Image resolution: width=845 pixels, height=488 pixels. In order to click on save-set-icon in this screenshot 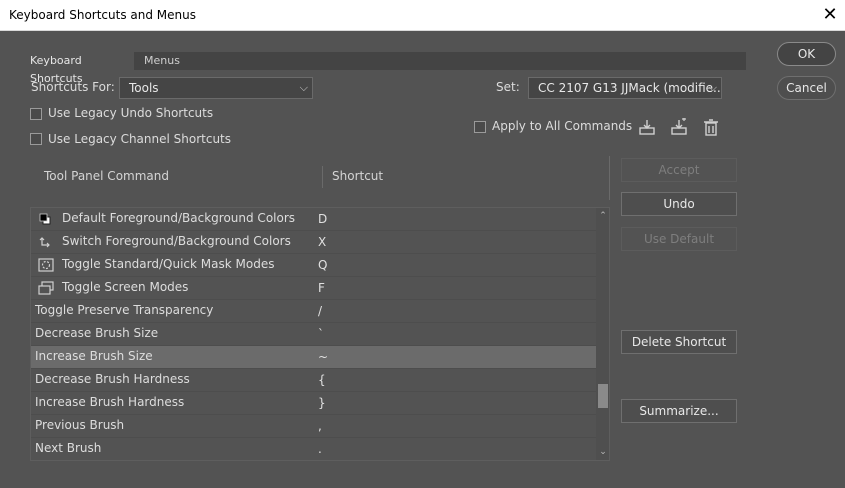, I will do `click(647, 127)`.